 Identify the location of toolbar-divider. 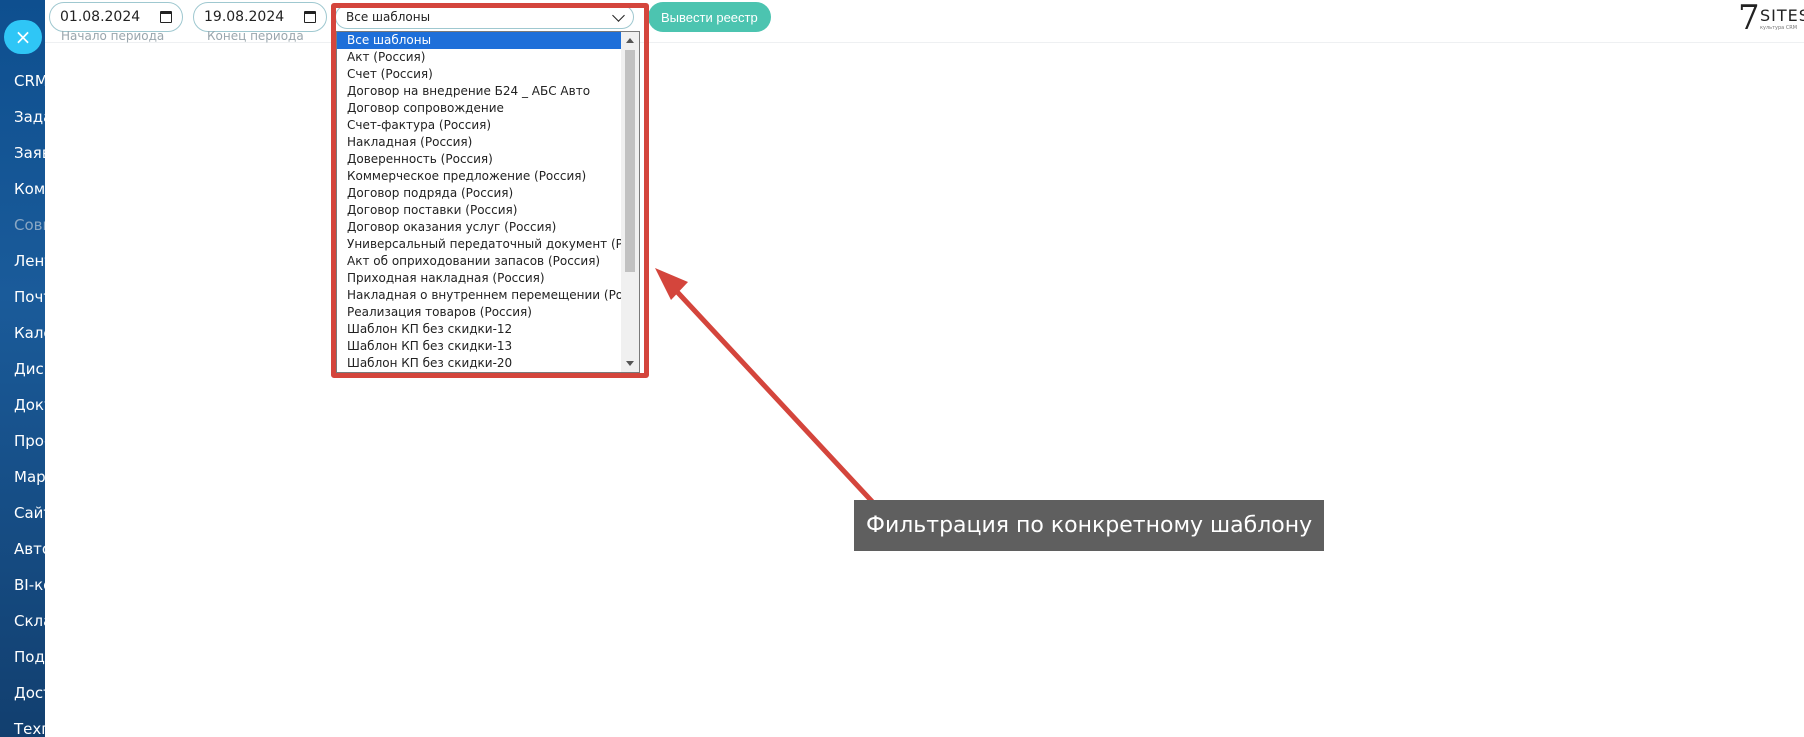
(924, 42).